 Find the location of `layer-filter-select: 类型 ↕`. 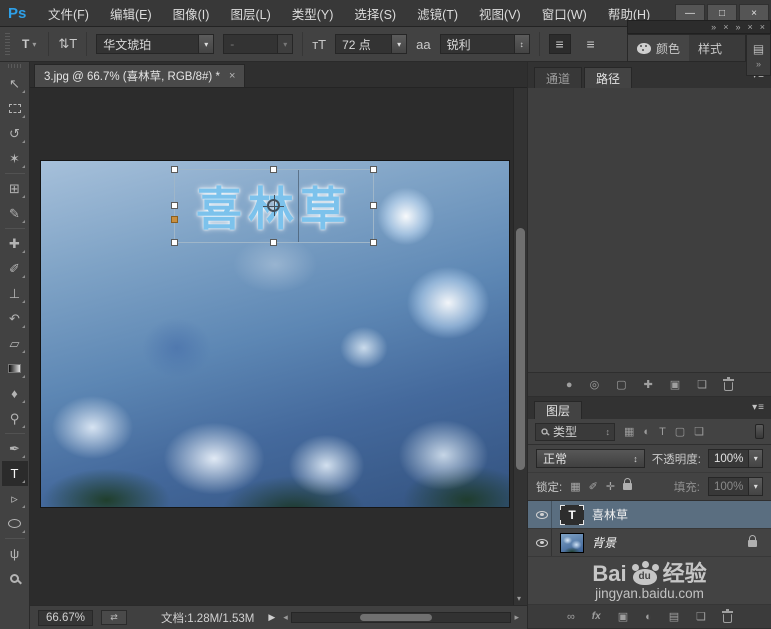

layer-filter-select: 类型 ↕ is located at coordinates (575, 431).